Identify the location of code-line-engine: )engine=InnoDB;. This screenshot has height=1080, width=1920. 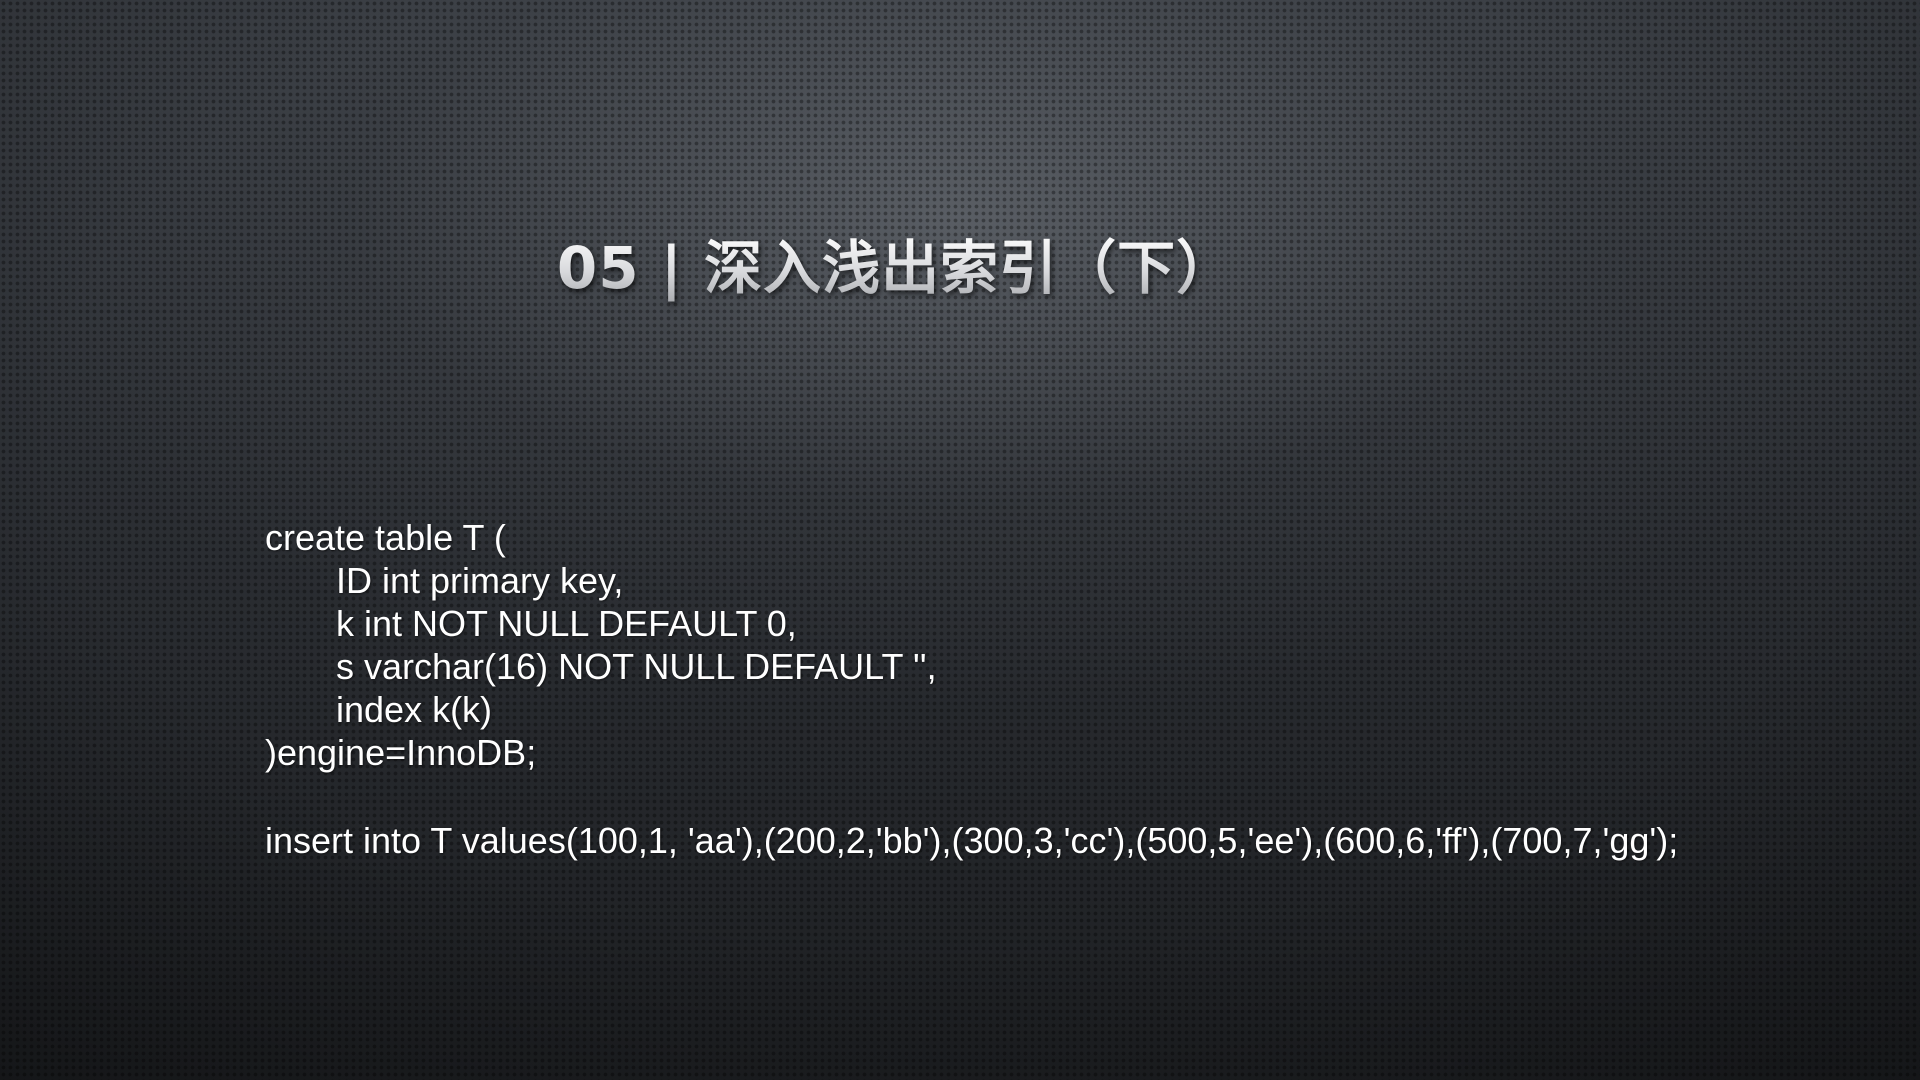
(401, 752).